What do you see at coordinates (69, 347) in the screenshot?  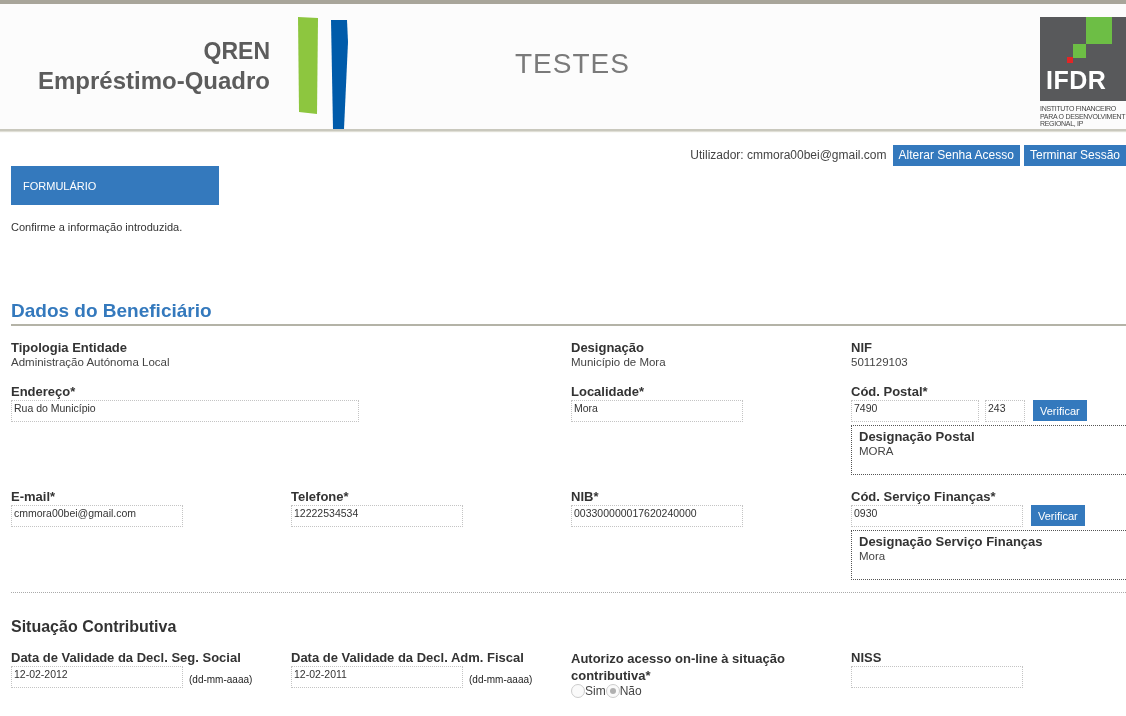 I see `field-label: Tipologia Entidade` at bounding box center [69, 347].